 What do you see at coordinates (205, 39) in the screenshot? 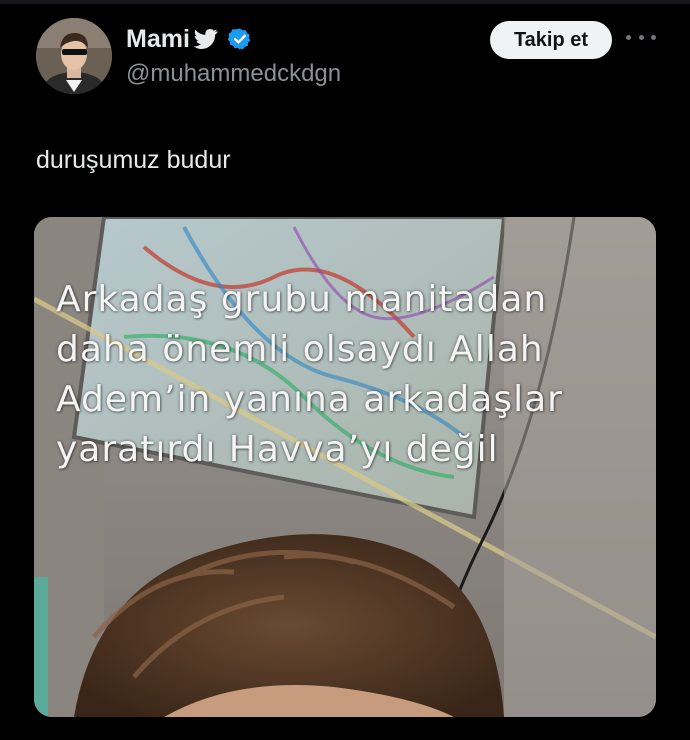
I see `bird-icon` at bounding box center [205, 39].